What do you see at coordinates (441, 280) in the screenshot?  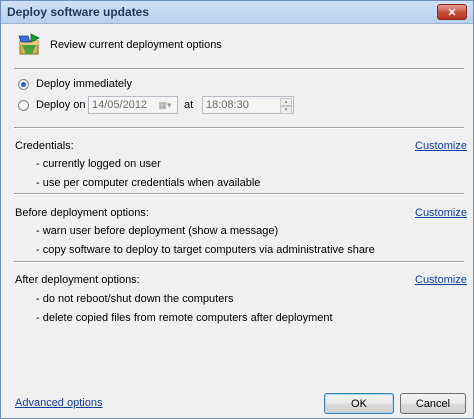 I see `after-customize-link: Customize` at bounding box center [441, 280].